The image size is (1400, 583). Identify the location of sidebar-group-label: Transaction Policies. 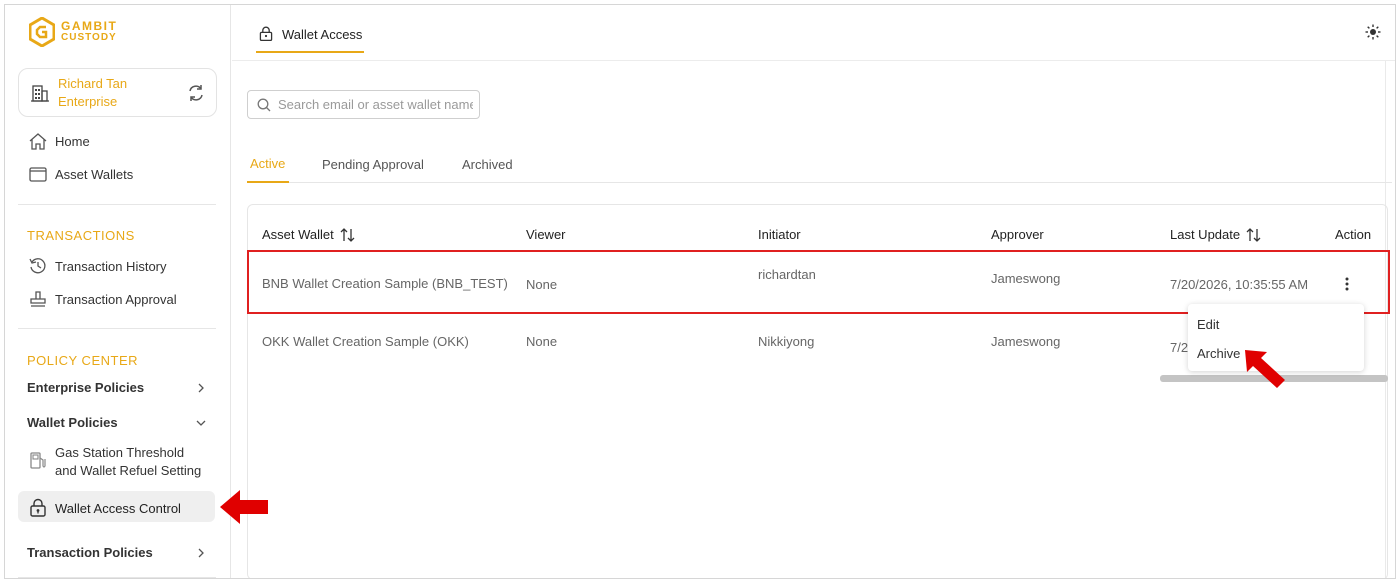
(90, 552).